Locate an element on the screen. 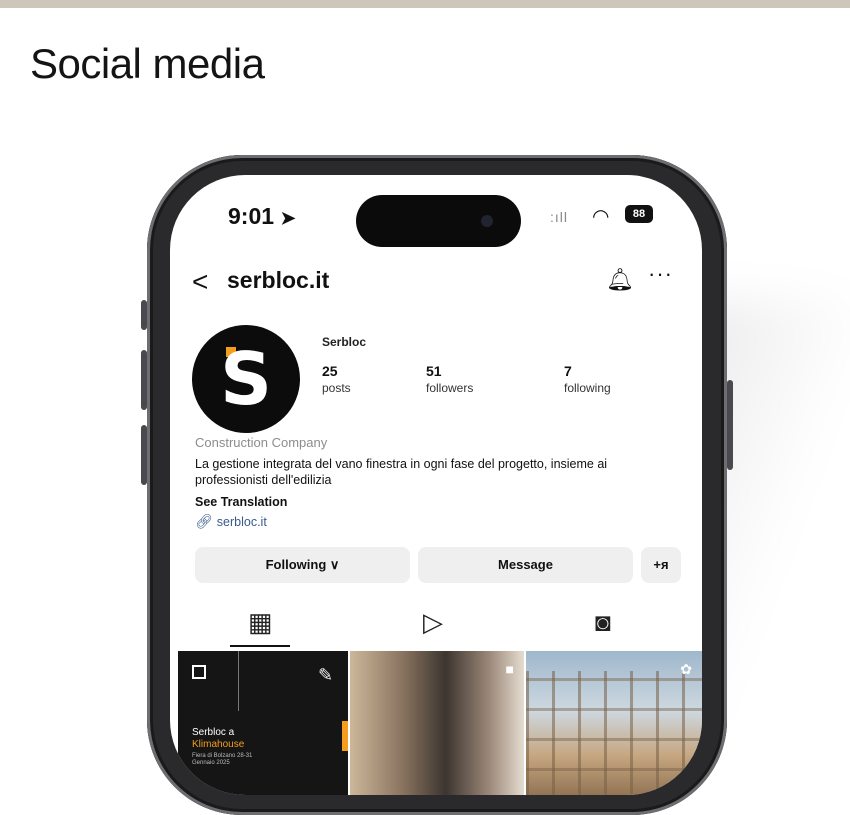 The height and width of the screenshot is (815, 850). back-icon: < is located at coordinates (200, 282).